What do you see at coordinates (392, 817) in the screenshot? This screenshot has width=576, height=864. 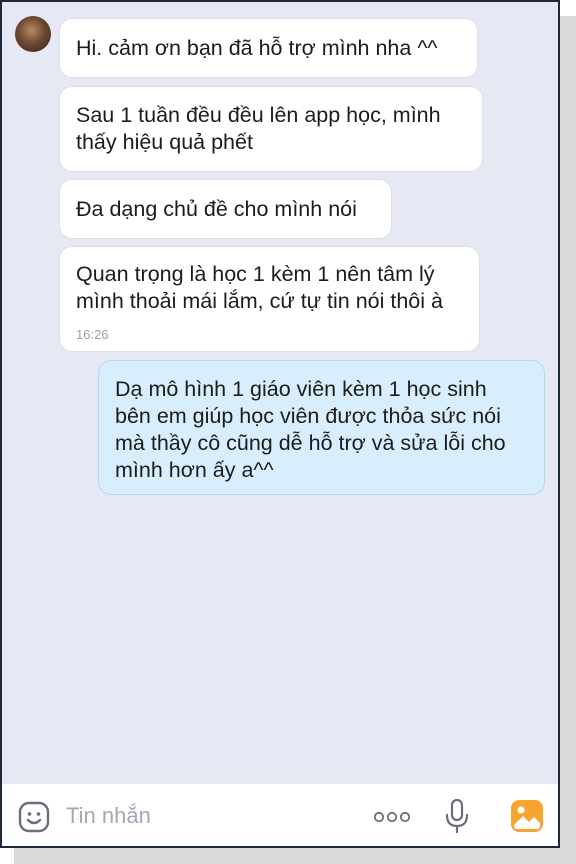 I see `more-icon` at bounding box center [392, 817].